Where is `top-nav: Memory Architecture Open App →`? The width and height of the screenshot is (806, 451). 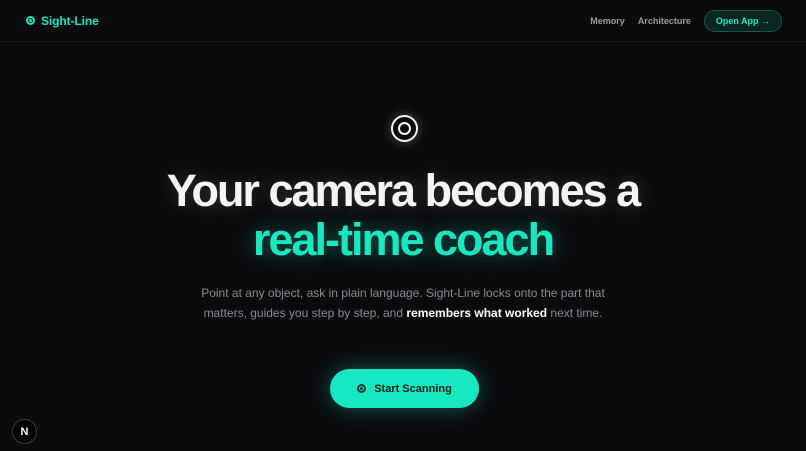 top-nav: Memory Architecture Open App → is located at coordinates (686, 20).